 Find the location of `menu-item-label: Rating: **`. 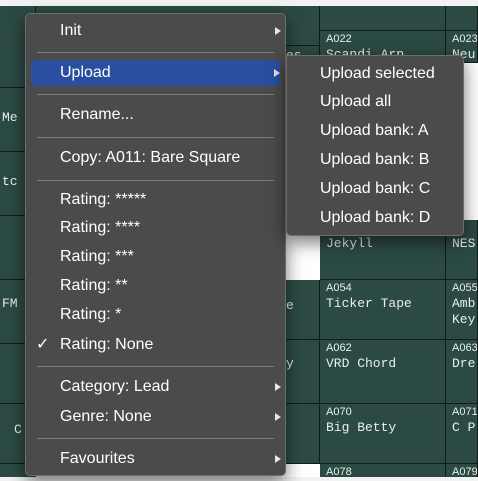

menu-item-label: Rating: ** is located at coordinates (94, 285).